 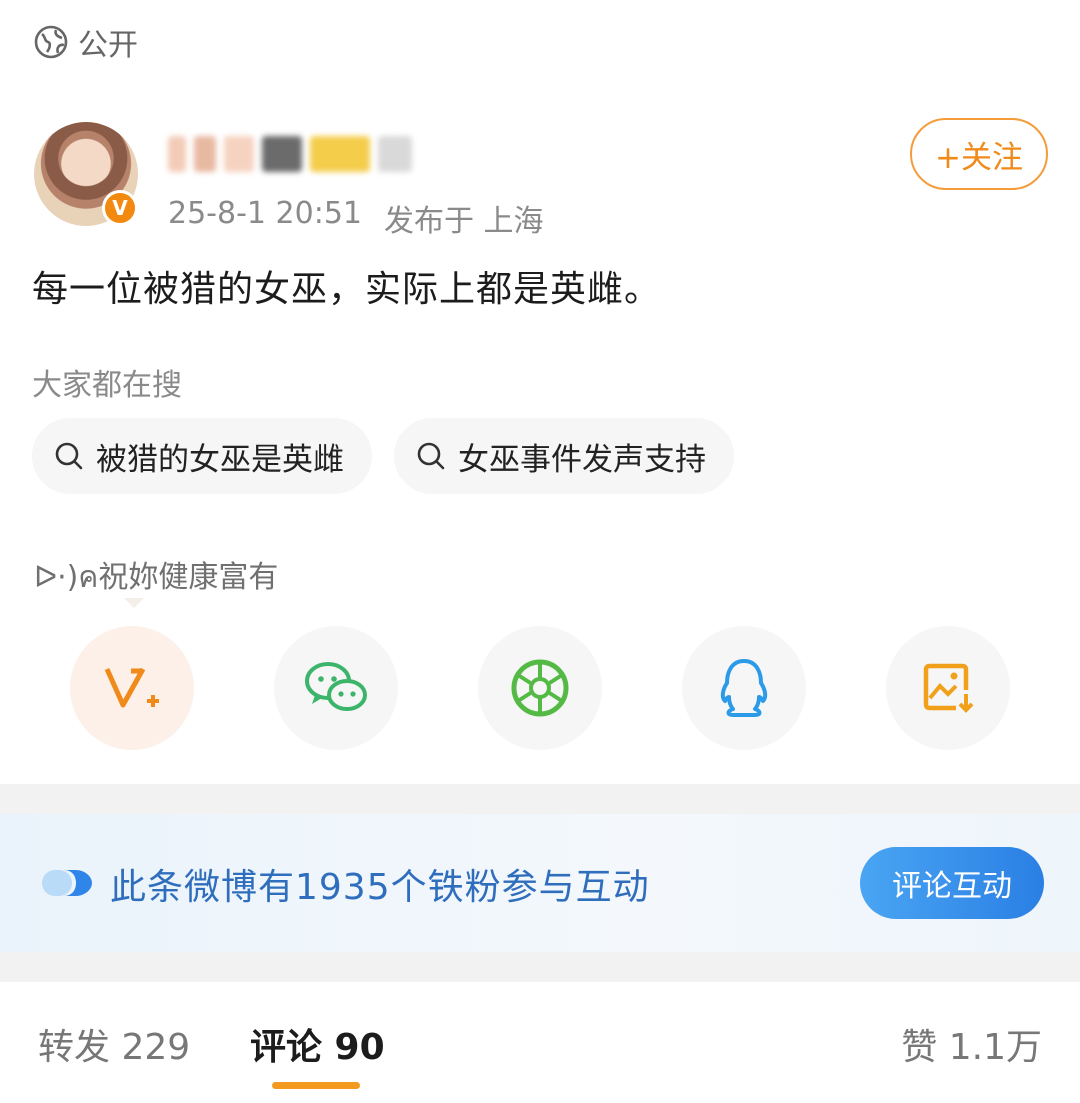 I want to click on fan-interaction-text: 此条微博有1935个铁粉参与互动, so click(x=380, y=887).